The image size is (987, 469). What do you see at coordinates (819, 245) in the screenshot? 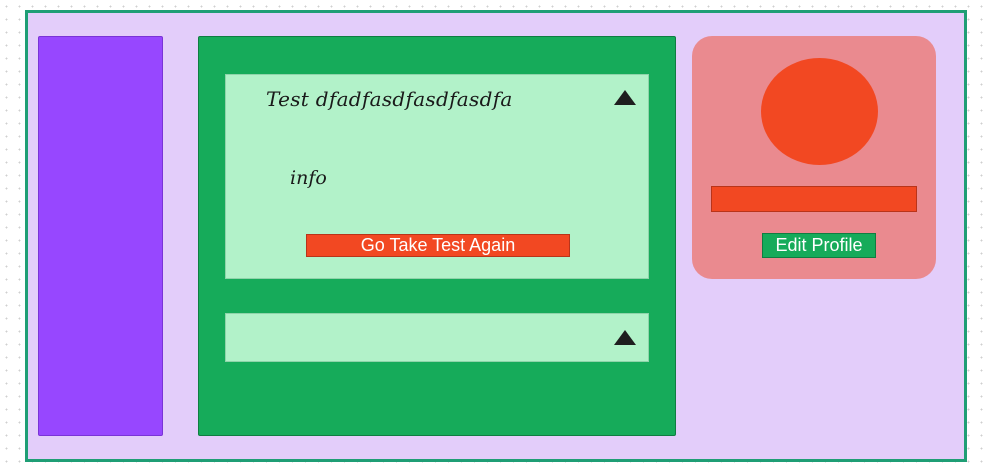
I see `edit-profile-button: Edit Profile` at bounding box center [819, 245].